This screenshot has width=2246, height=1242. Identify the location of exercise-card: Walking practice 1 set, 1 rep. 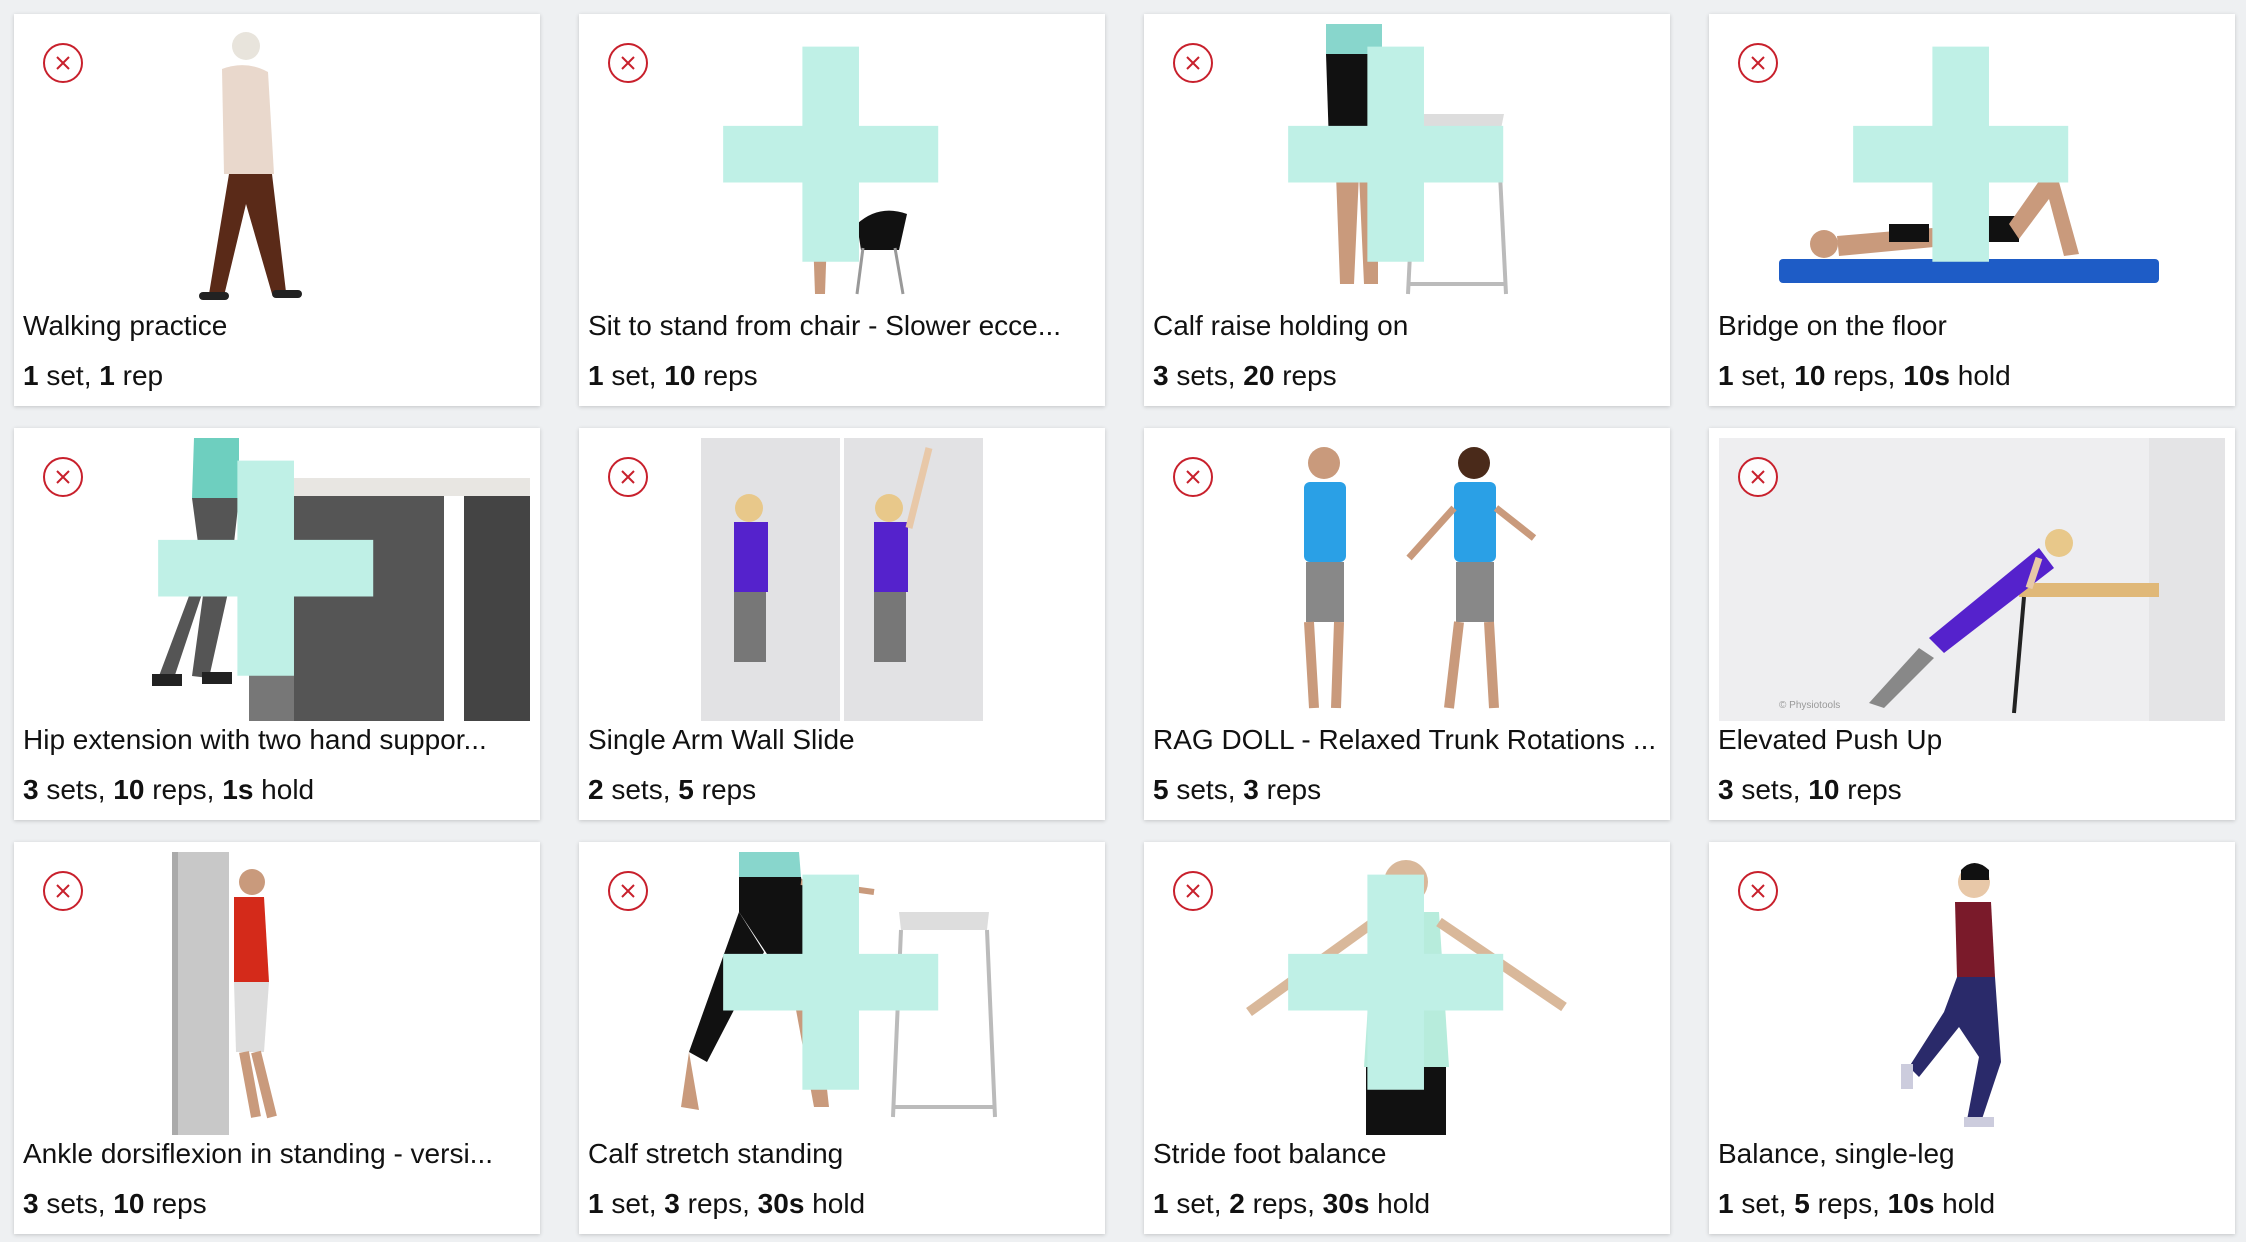
(277, 210).